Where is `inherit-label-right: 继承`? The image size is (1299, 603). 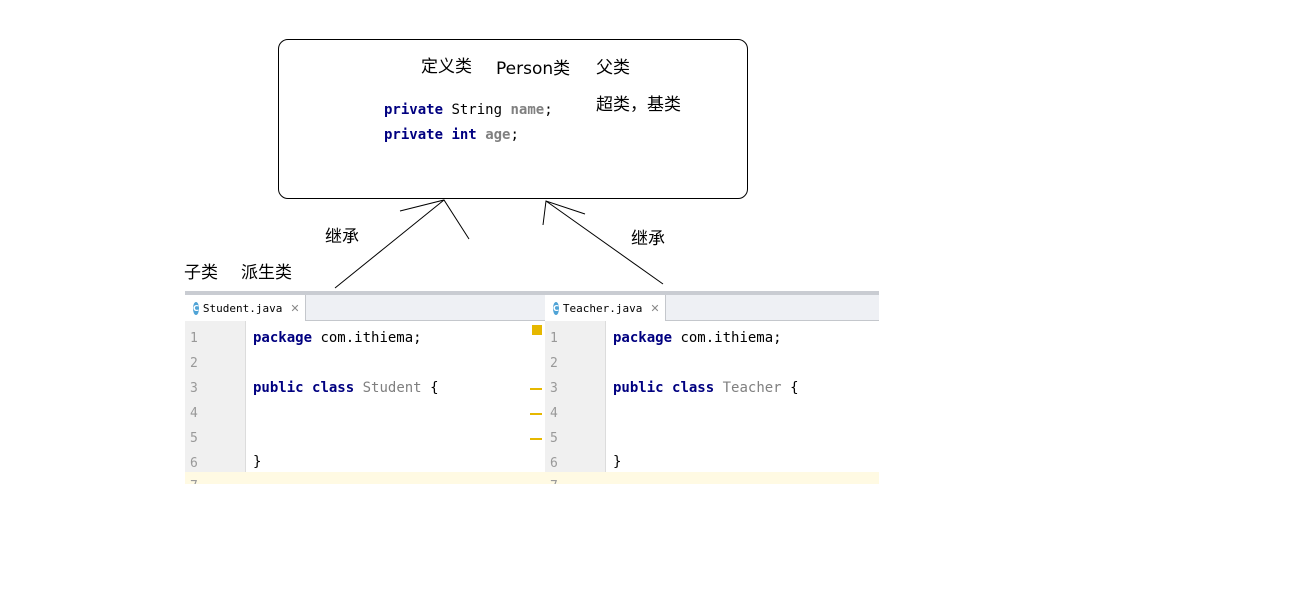 inherit-label-right: 继承 is located at coordinates (648, 239).